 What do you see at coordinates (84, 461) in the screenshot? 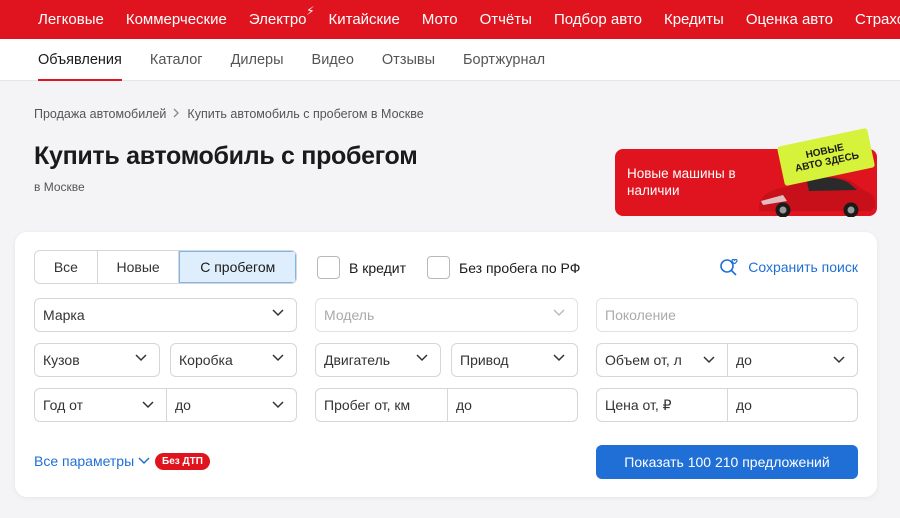
I see `all-params-label: Все параметры` at bounding box center [84, 461].